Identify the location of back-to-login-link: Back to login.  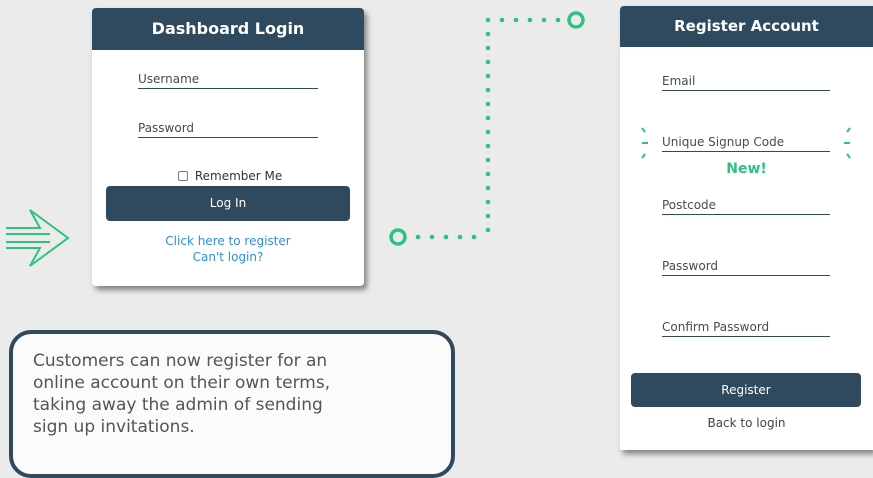
(746, 423).